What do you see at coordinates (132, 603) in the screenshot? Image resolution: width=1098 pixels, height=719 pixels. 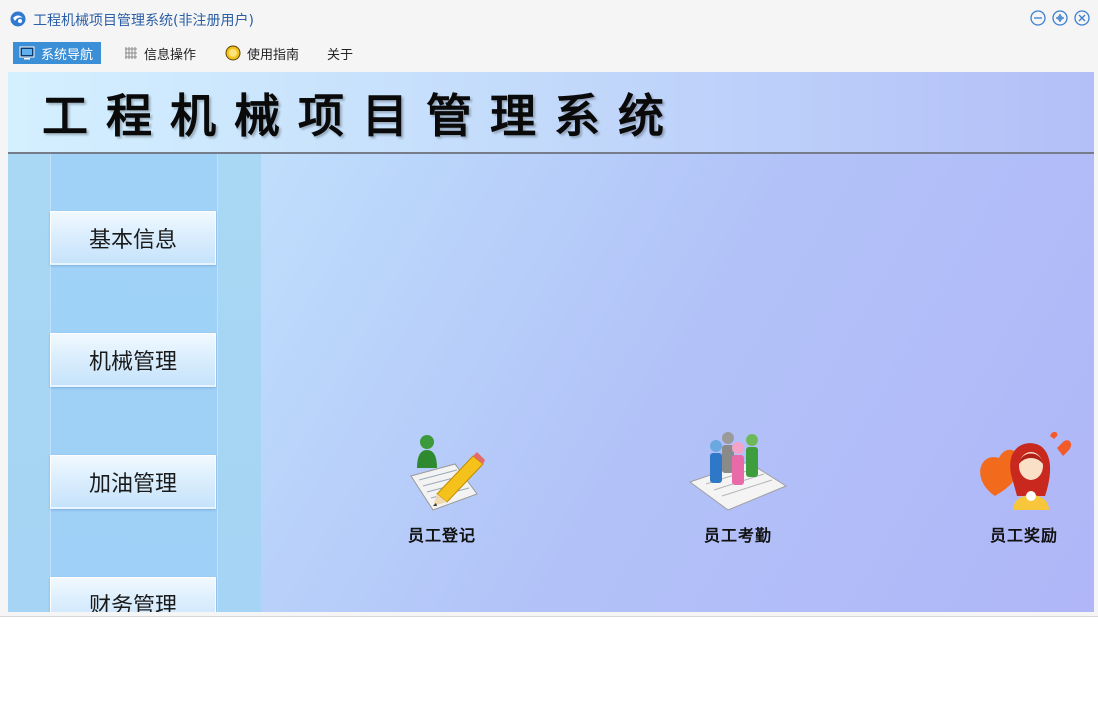 I see `sidebar-item-label: 财务管理` at bounding box center [132, 603].